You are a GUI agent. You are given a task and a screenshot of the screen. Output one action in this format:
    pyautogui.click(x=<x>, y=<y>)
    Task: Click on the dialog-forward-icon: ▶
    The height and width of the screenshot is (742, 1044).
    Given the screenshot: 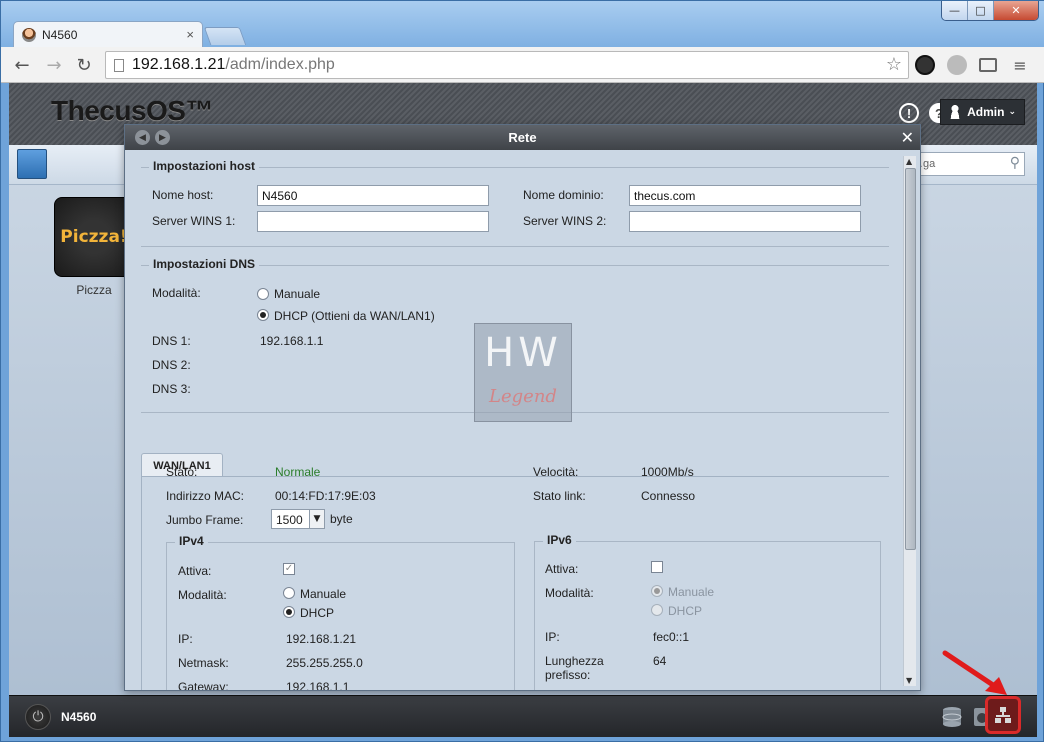 What is the action you would take?
    pyautogui.click(x=162, y=137)
    